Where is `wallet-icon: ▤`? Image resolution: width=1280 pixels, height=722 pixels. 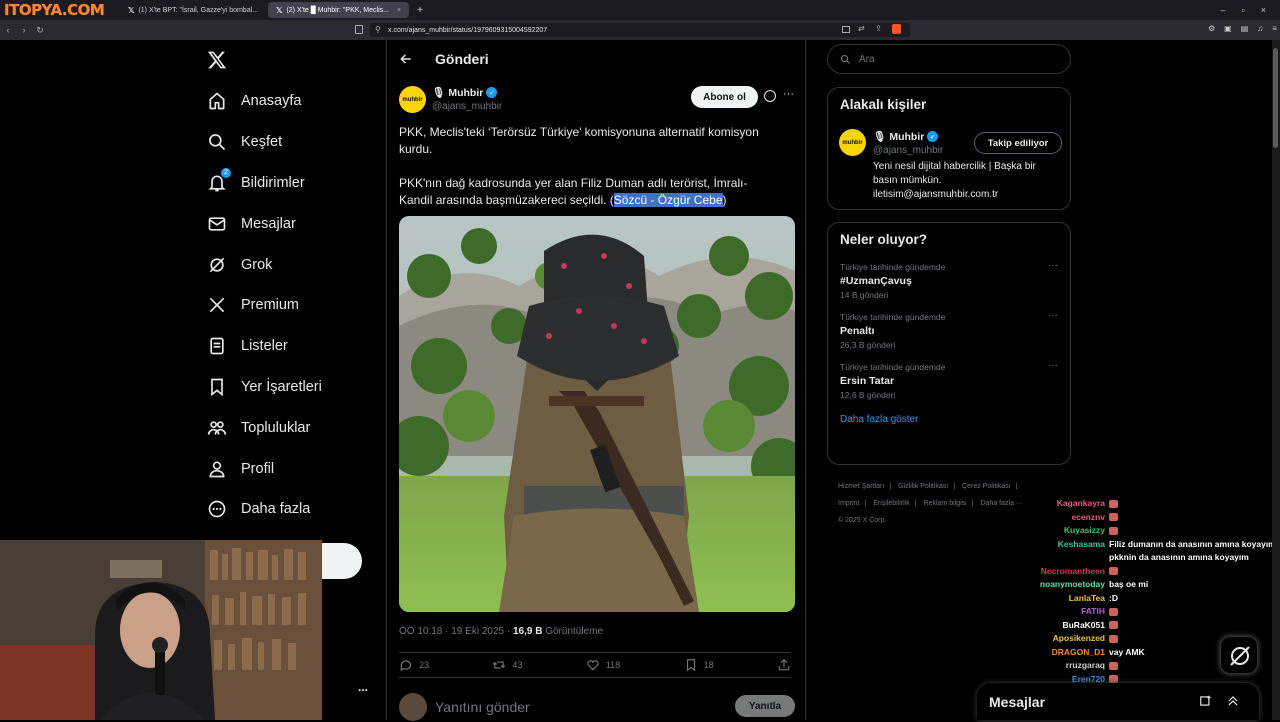
wallet-icon: ▤ is located at coordinates (1245, 28).